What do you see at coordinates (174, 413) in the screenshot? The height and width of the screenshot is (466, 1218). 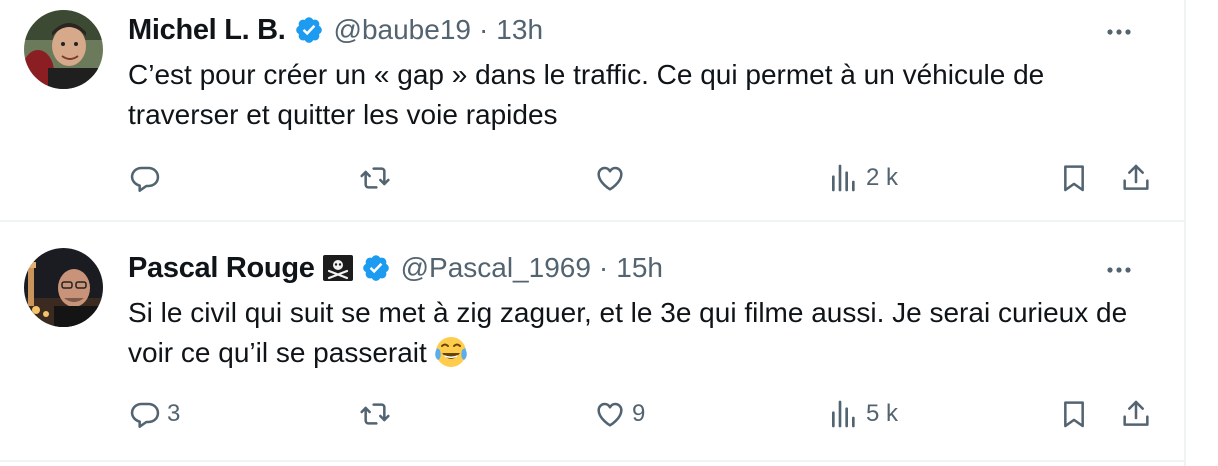 I see `reply-count: 3` at bounding box center [174, 413].